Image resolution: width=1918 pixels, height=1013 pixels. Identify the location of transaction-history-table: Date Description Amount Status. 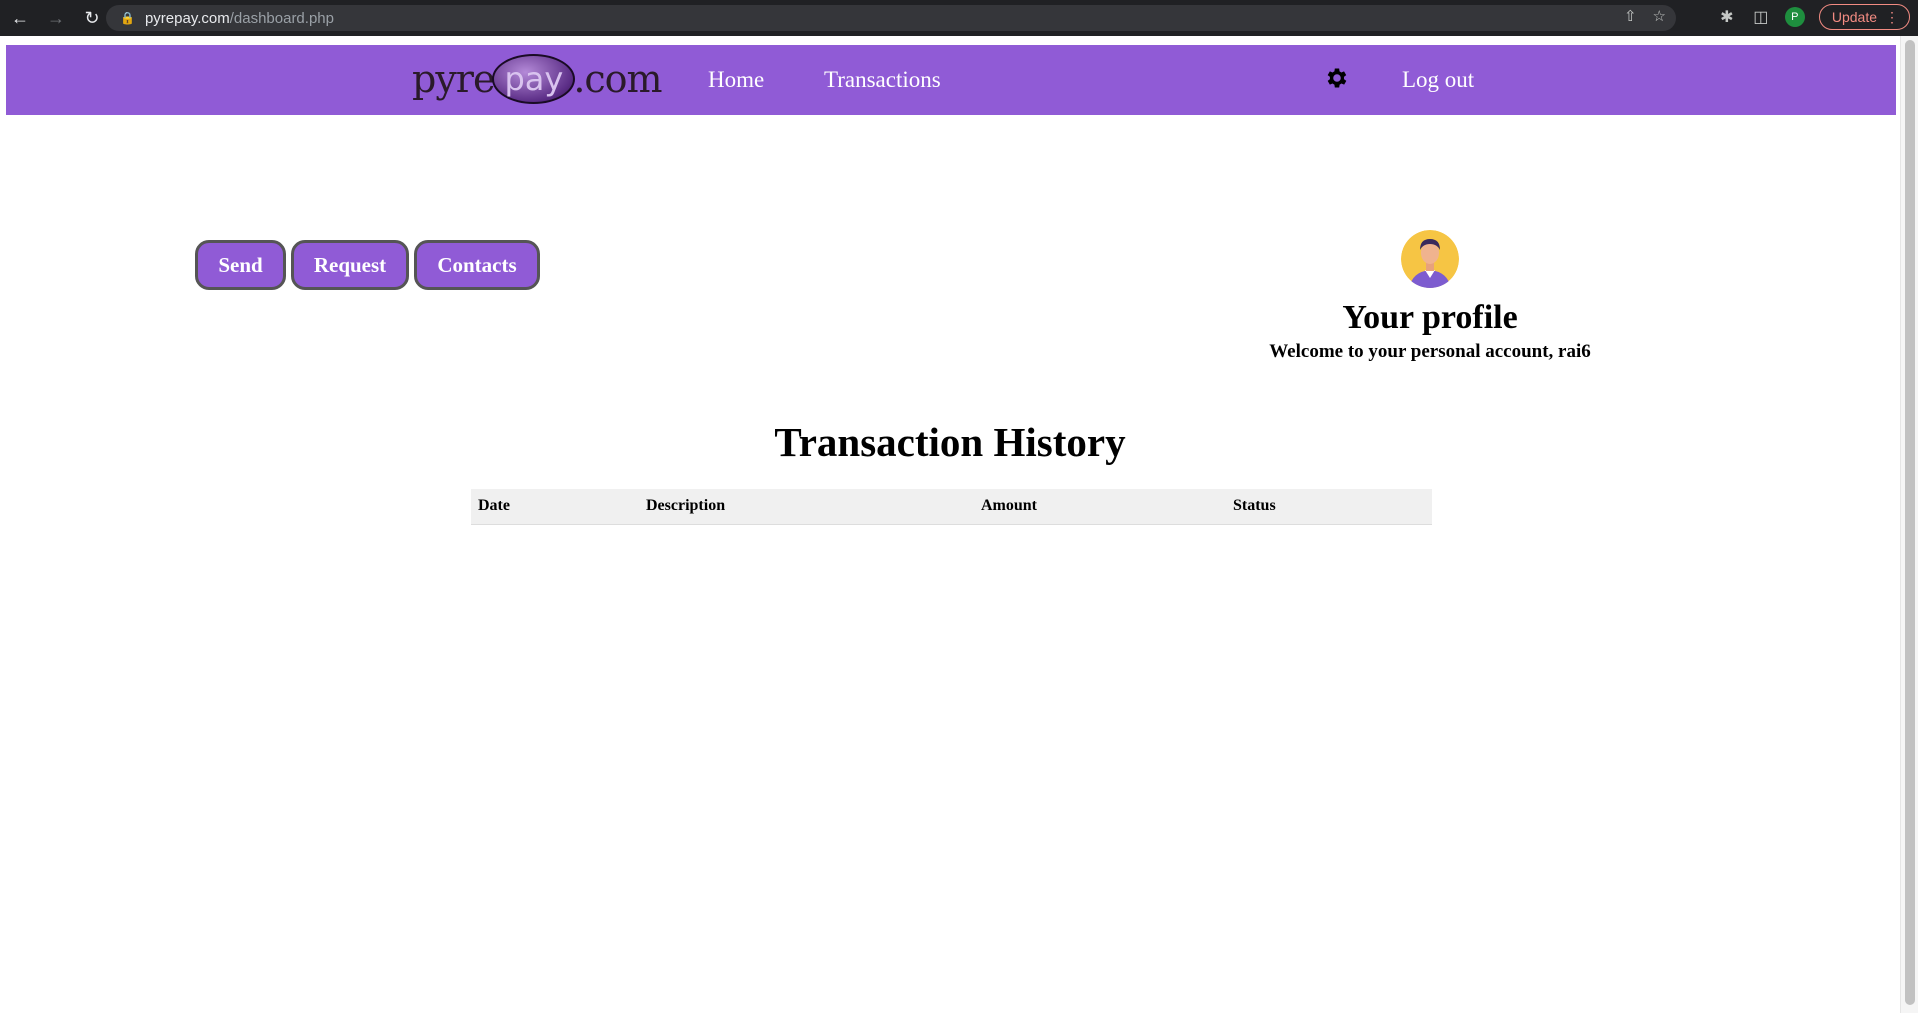
(951, 507).